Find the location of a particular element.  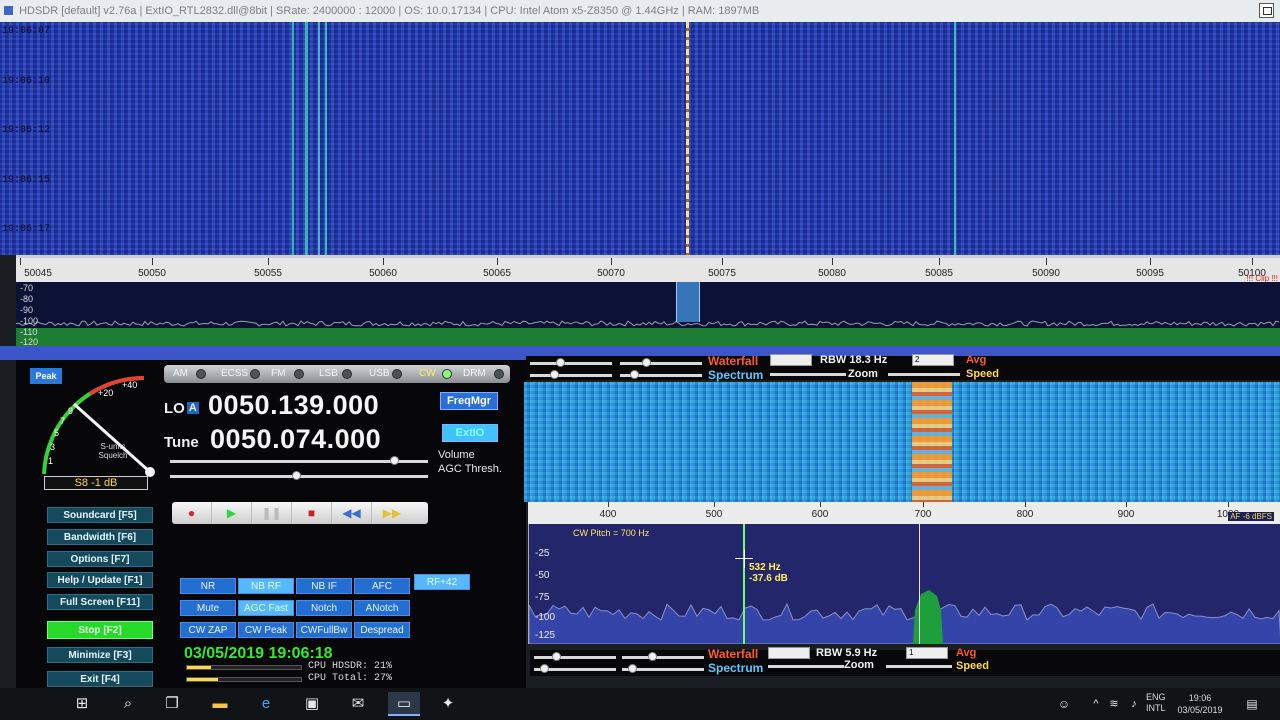

soundcard-button: Soundcard [F5] is located at coordinates (100, 515).